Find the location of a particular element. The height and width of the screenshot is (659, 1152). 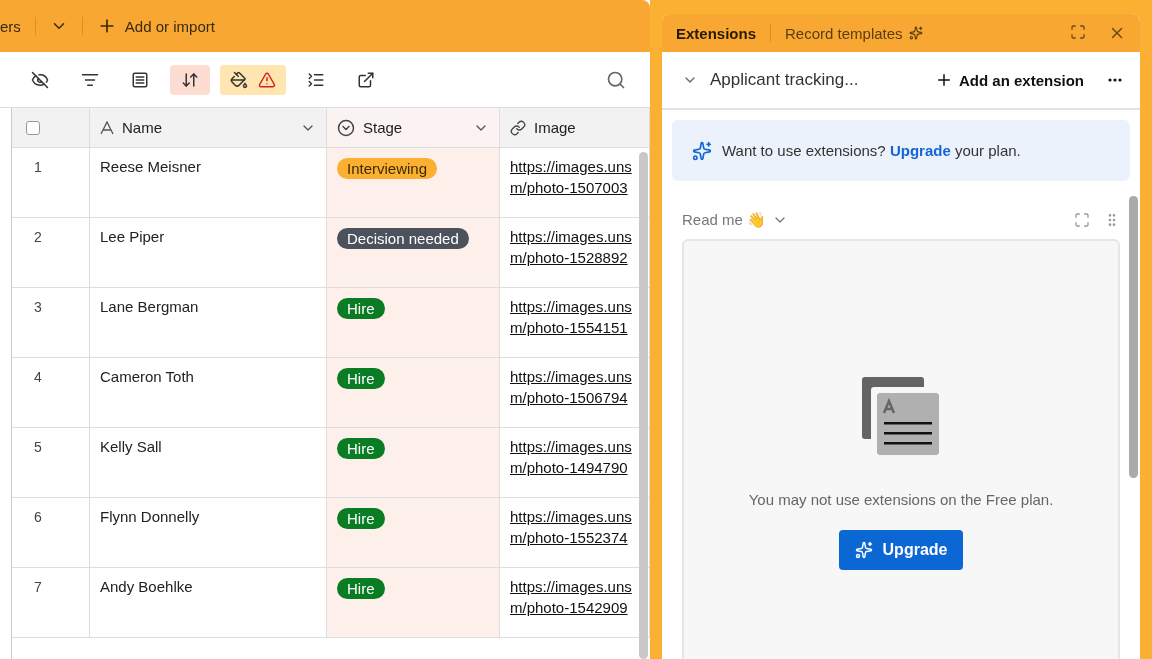

row-number: 1 is located at coordinates (37, 167).